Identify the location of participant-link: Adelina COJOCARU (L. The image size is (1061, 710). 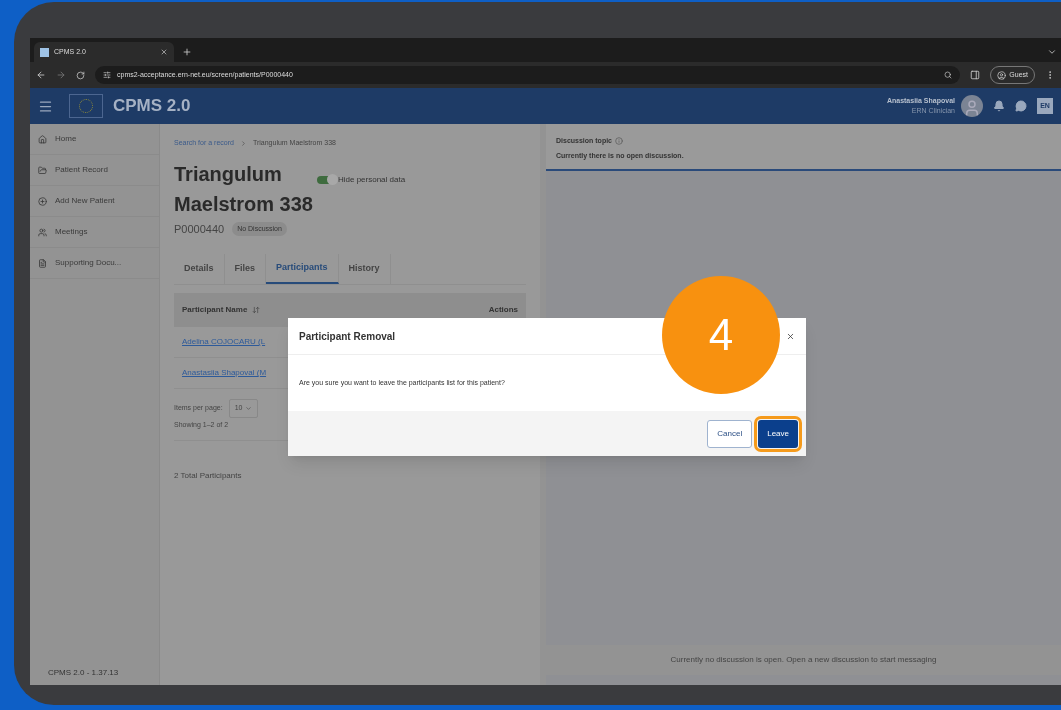
(224, 342).